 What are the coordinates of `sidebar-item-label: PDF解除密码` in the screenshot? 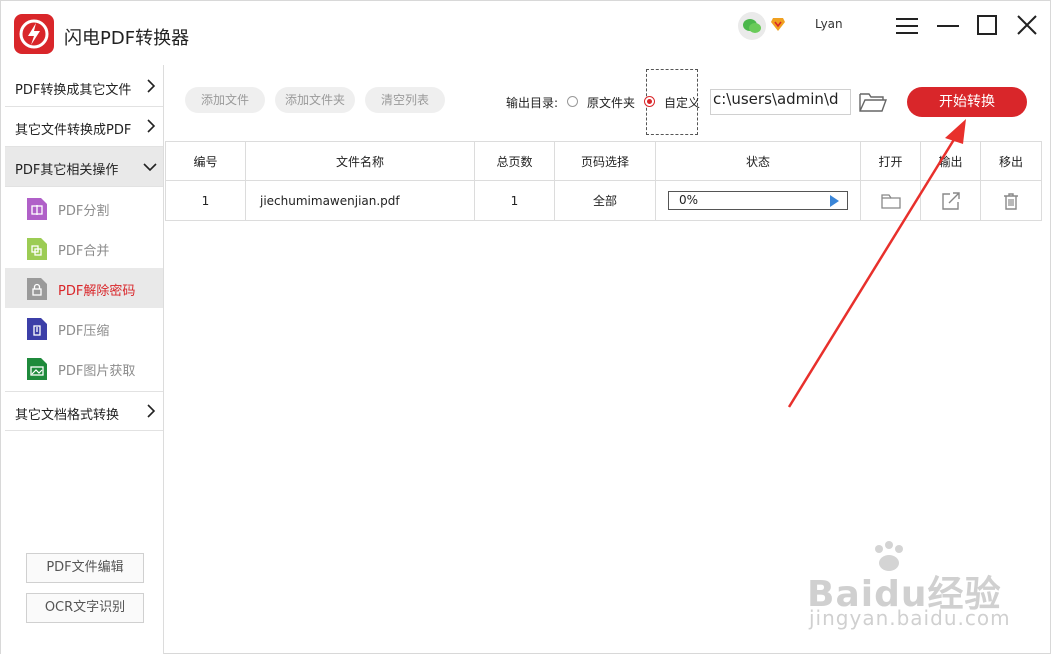 It's located at (97, 291).